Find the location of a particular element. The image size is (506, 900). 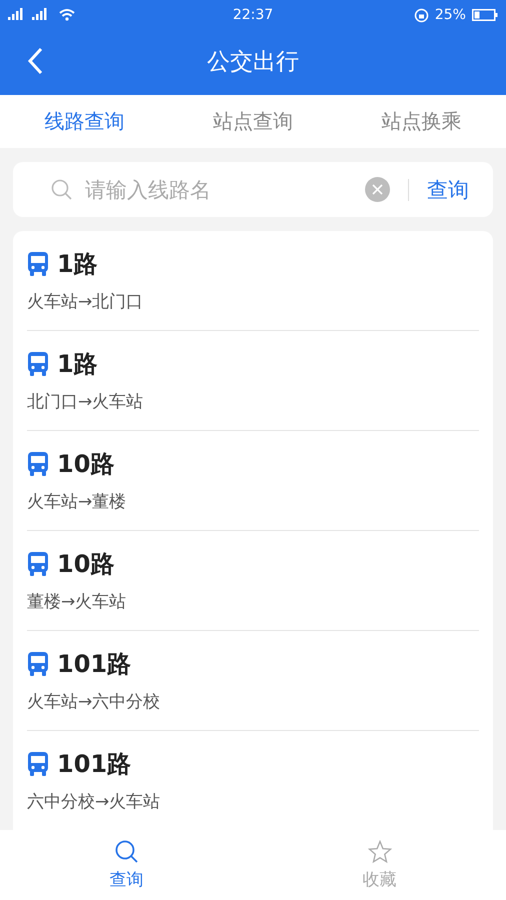

route-direction: 北门口→火车站 is located at coordinates (85, 402).